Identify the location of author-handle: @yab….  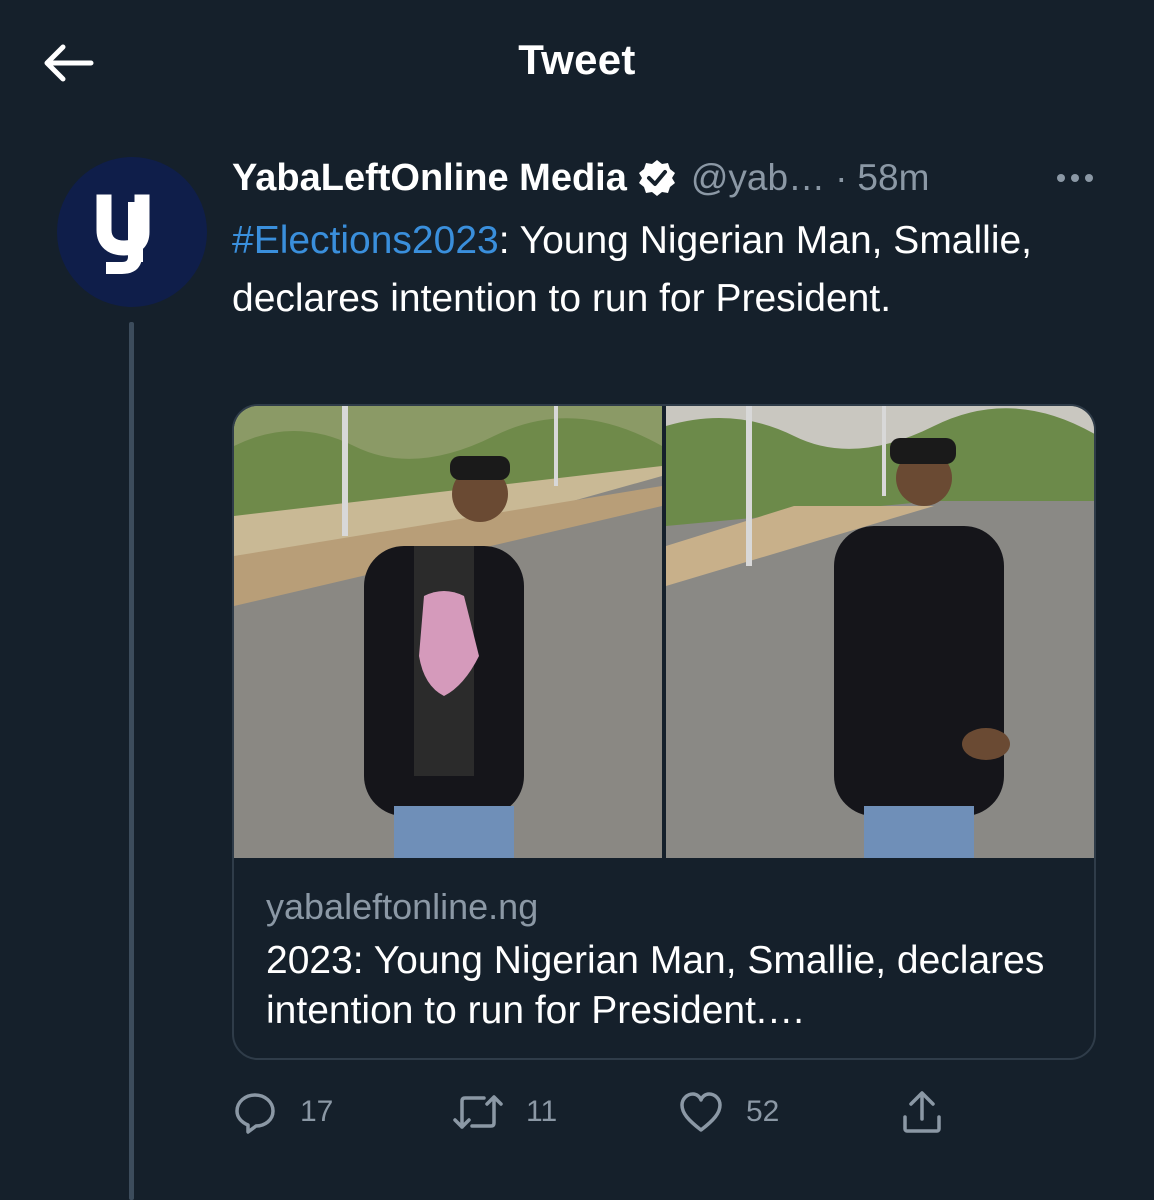
(758, 178).